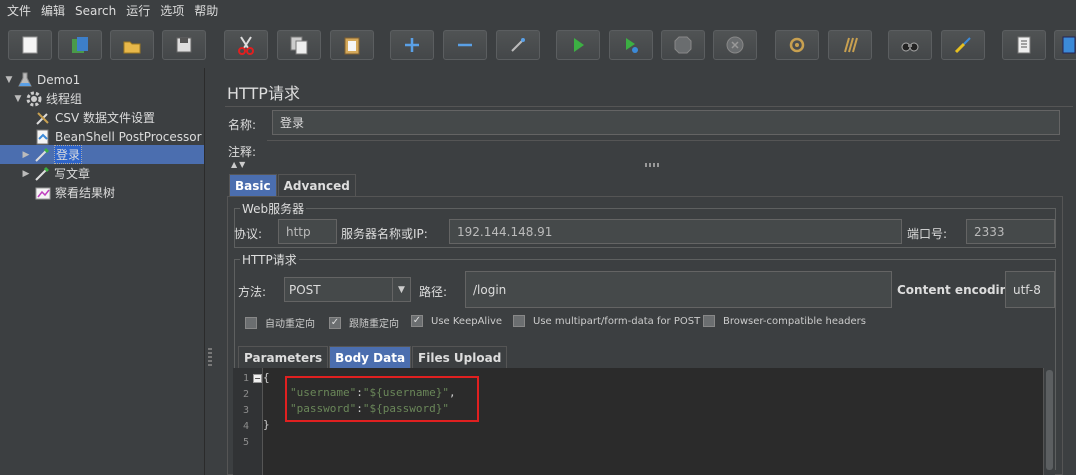 The height and width of the screenshot is (475, 1076). What do you see at coordinates (257, 378) in the screenshot?
I see `fold-icon: −` at bounding box center [257, 378].